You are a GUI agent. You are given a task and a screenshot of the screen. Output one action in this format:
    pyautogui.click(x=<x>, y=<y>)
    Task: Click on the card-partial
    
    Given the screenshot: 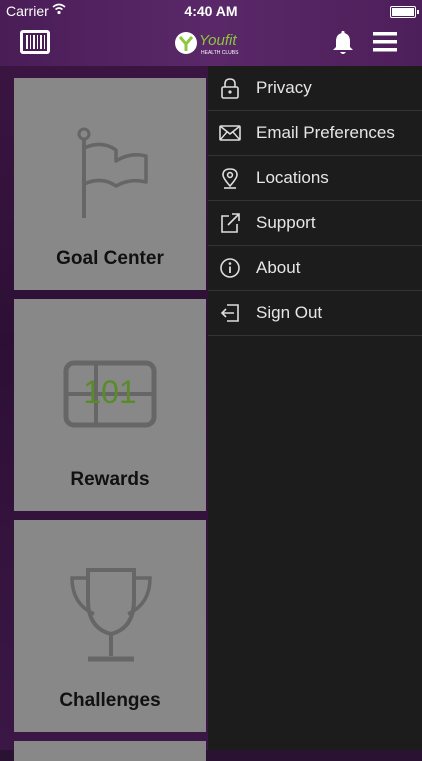 What is the action you would take?
    pyautogui.click(x=110, y=751)
    